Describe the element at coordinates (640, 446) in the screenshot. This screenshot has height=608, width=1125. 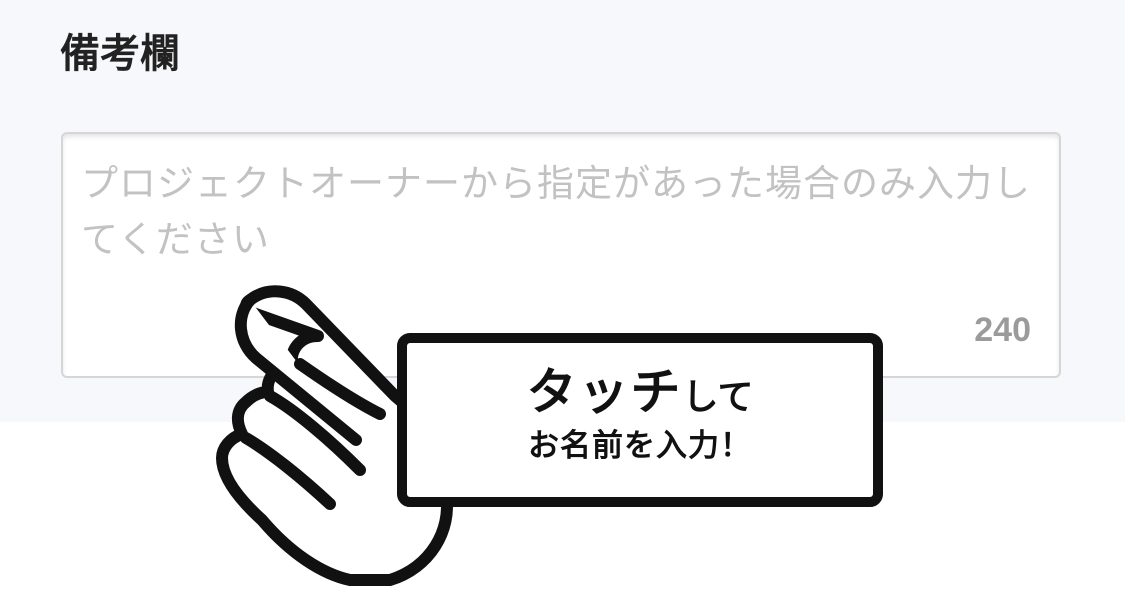
I see `callout-line2: お名前を入力！` at that location.